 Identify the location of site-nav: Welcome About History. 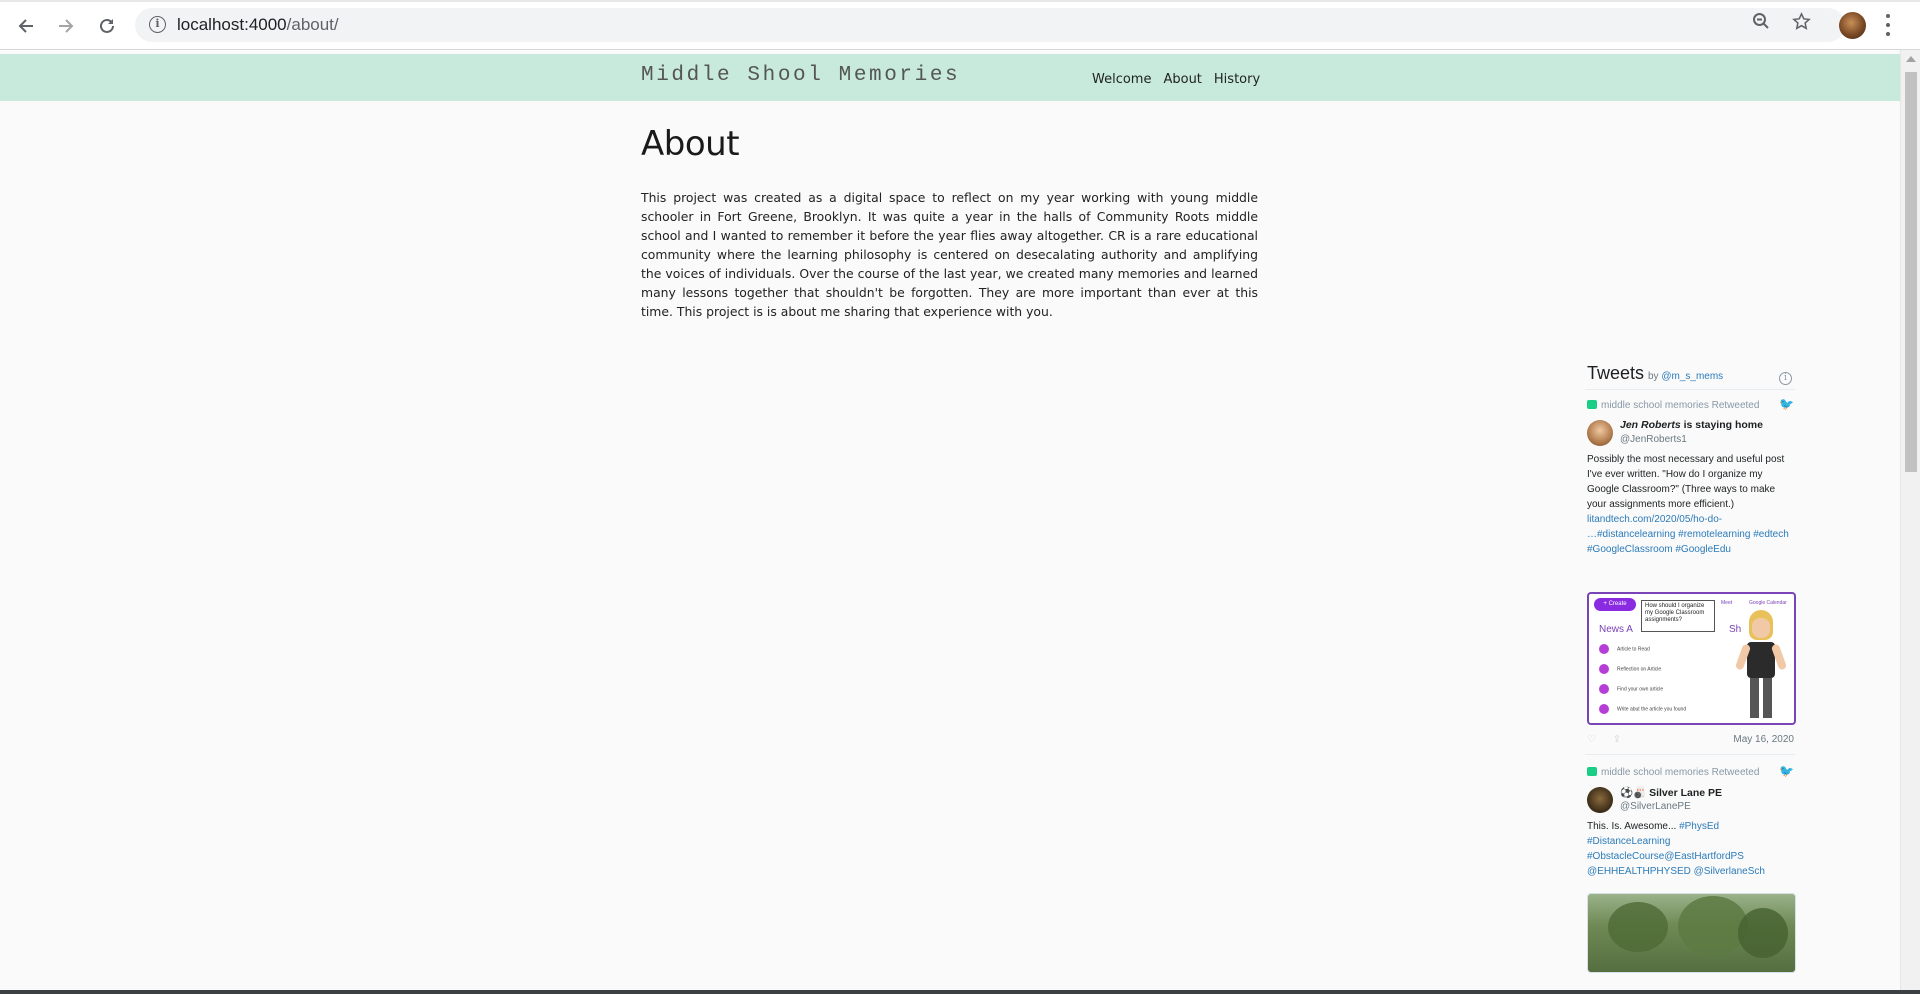
(1176, 79).